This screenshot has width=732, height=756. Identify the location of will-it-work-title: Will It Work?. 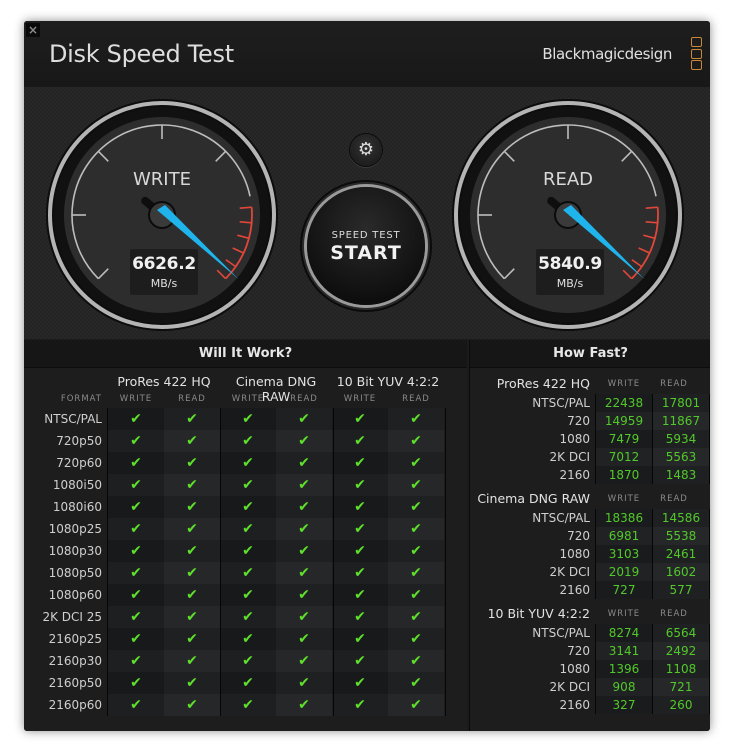
(245, 354).